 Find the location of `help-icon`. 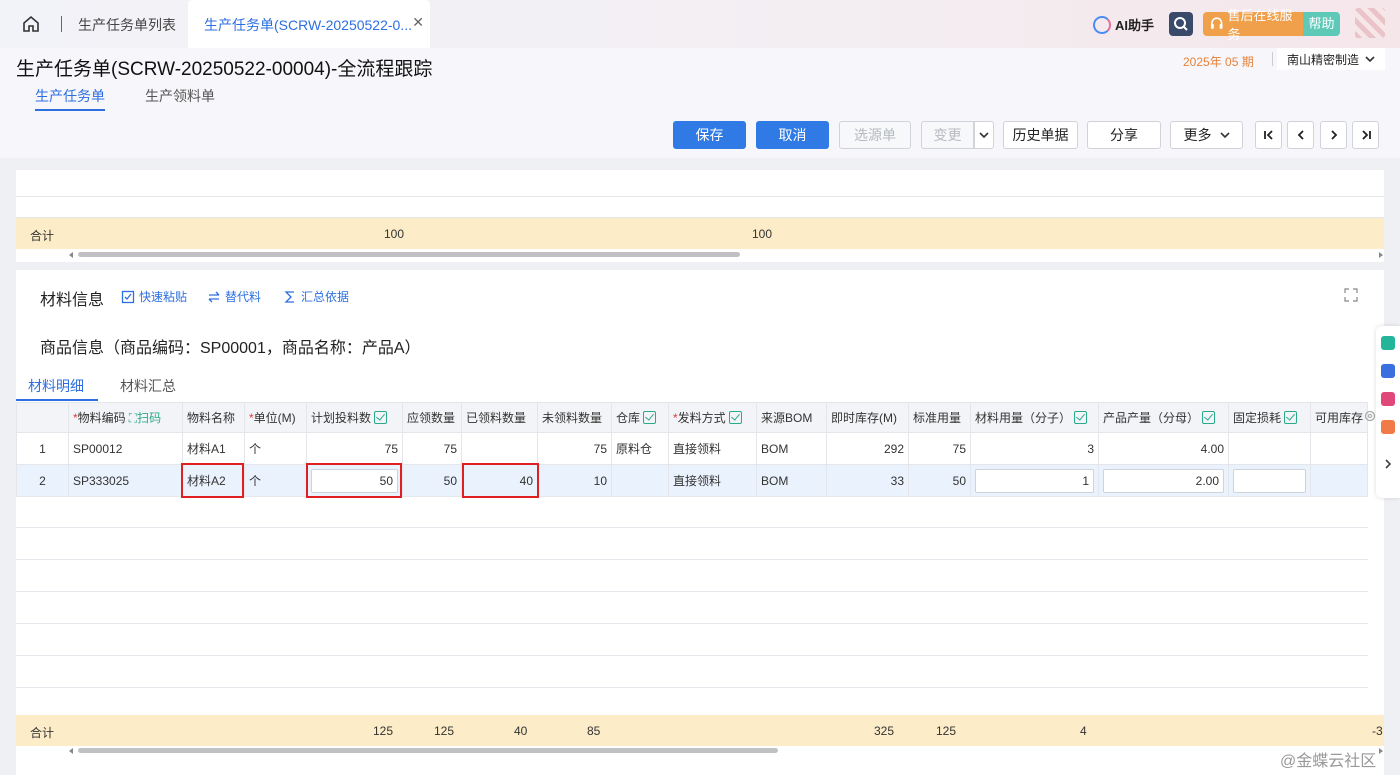

help-icon is located at coordinates (1388, 343).